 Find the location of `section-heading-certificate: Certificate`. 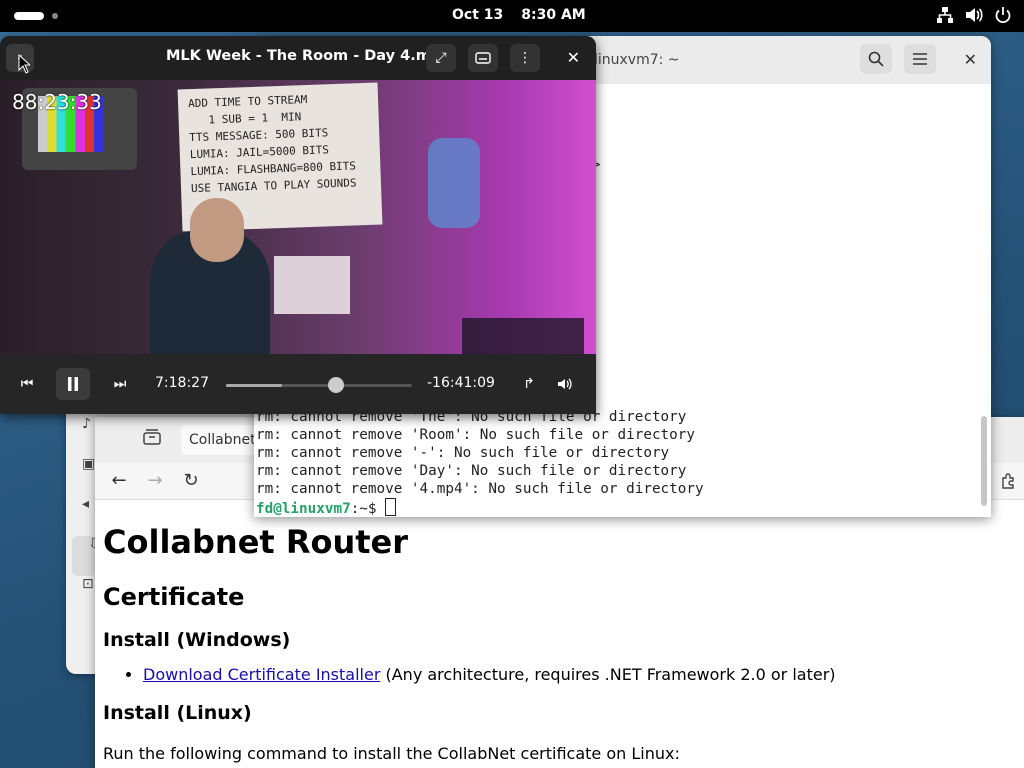

section-heading-certificate: Certificate is located at coordinates (174, 597).